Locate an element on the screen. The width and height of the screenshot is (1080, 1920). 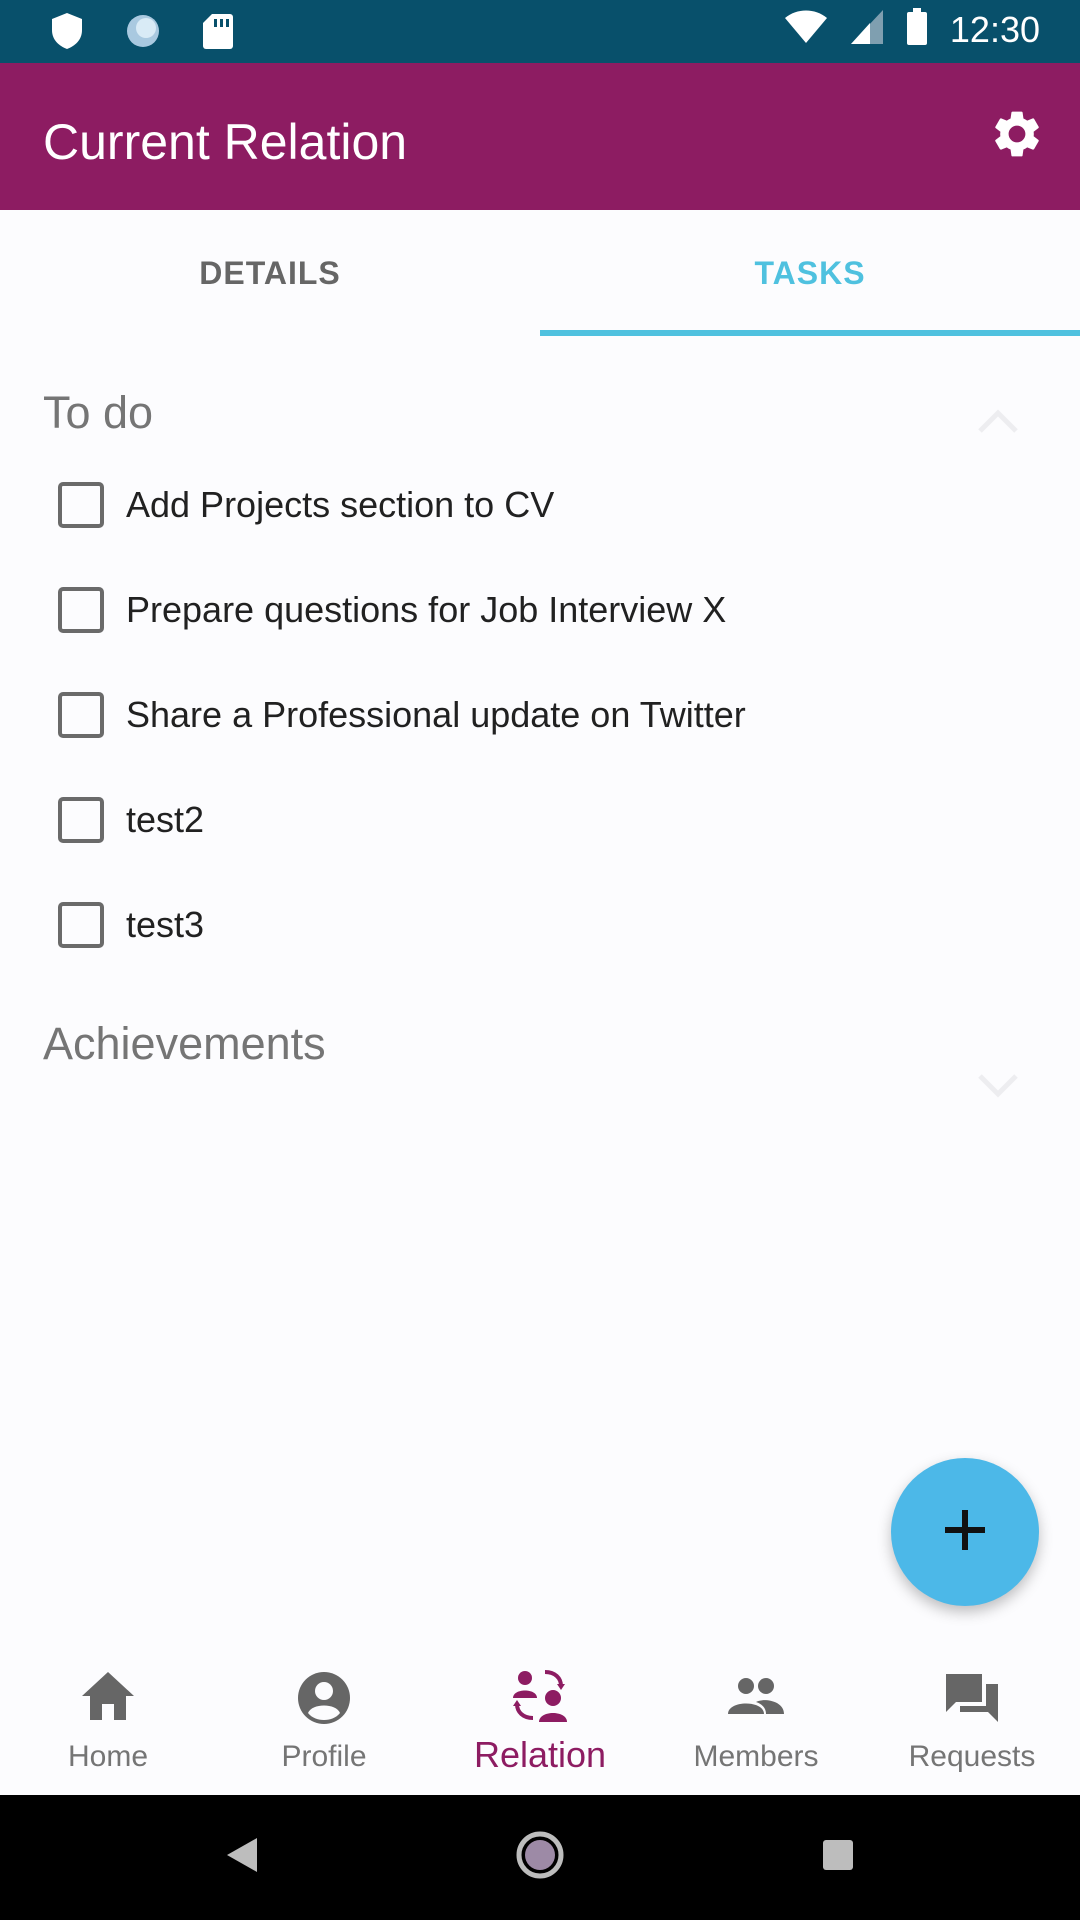
section-header-todo: To do is located at coordinates (98, 413).